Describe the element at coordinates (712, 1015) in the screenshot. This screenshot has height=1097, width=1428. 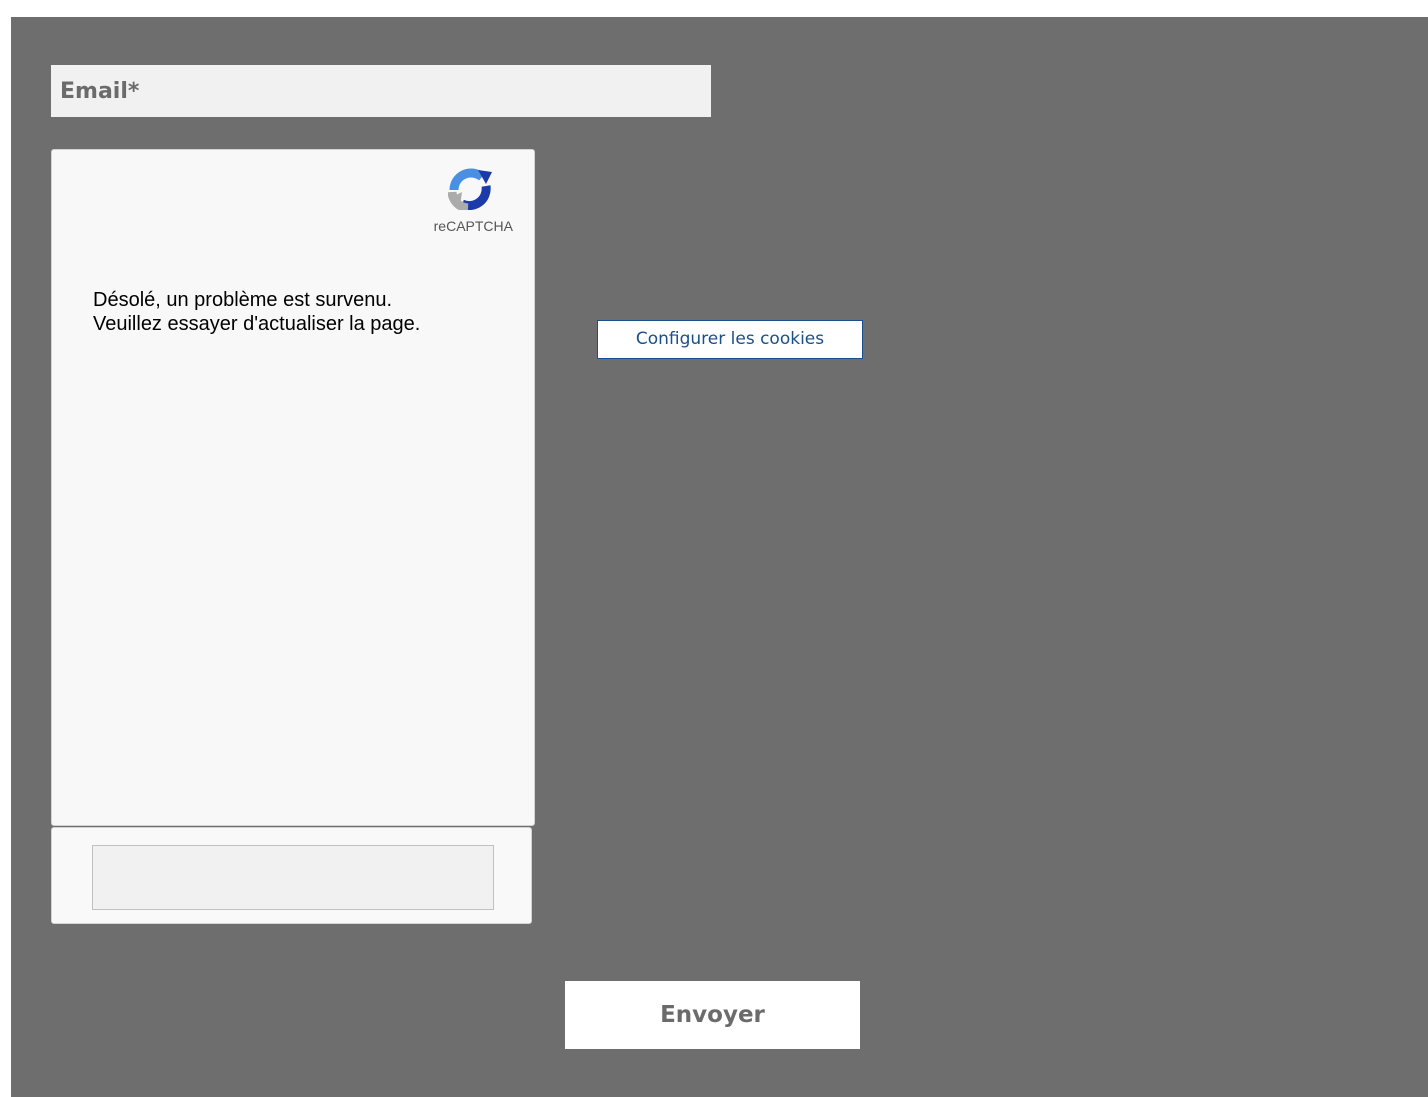
I see `submit-button: Envoyer` at that location.